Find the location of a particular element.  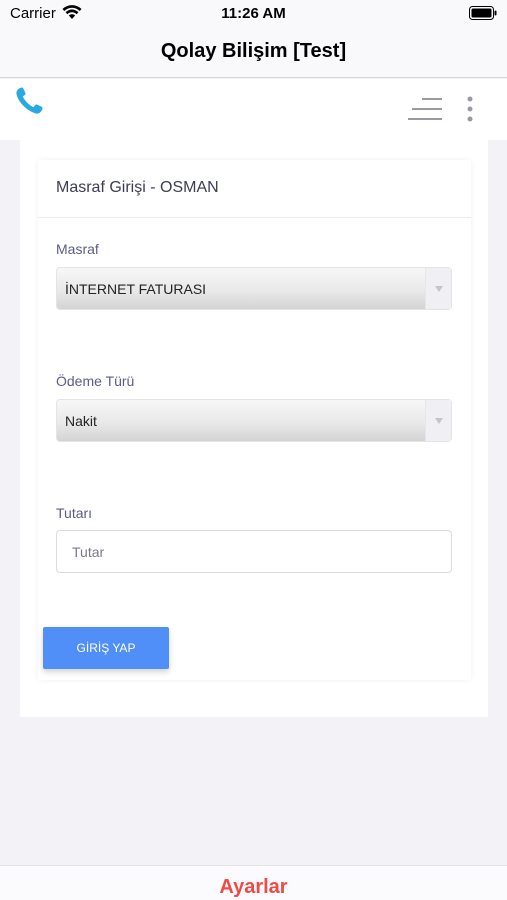

payment-type-label: Ödeme Türü is located at coordinates (95, 381).